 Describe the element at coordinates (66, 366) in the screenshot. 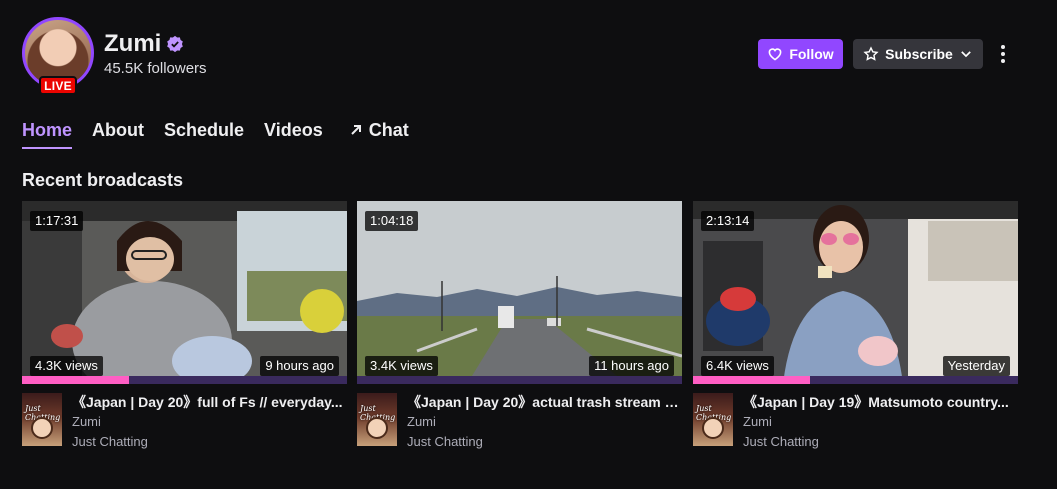

I see `view-count: 4.3K views` at that location.